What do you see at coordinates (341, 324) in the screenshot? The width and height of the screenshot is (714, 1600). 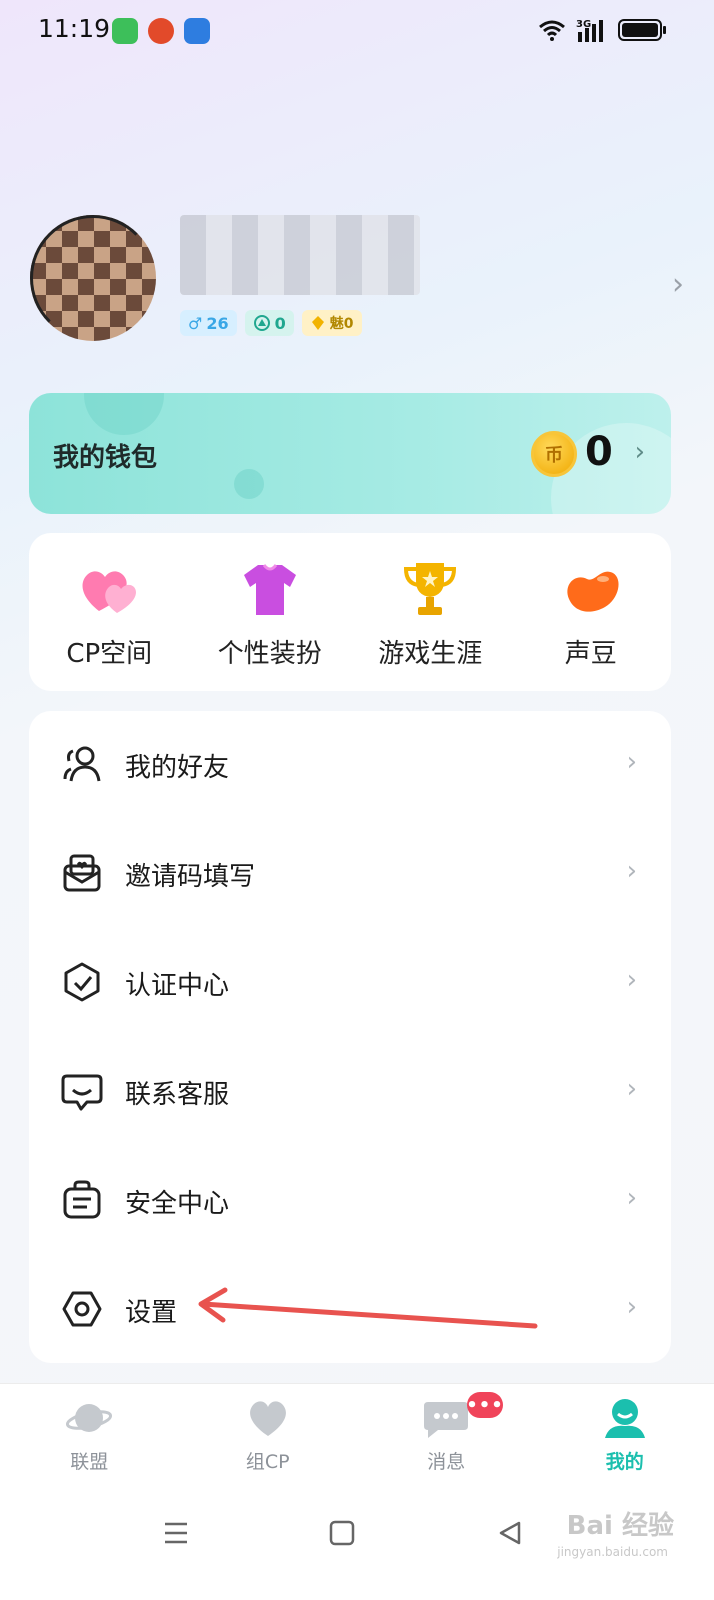 I see `charm-value: 魅0` at bounding box center [341, 324].